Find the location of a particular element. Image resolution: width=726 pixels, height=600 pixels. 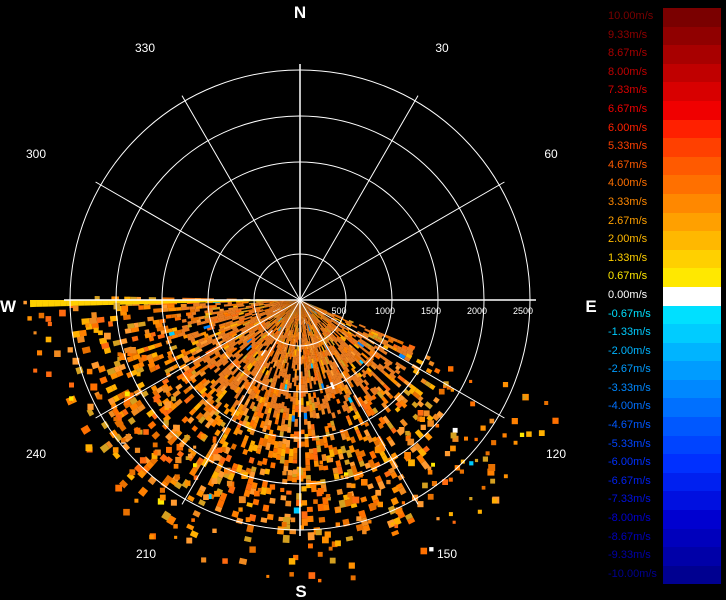

legend-label: -3.33m/s is located at coordinates (629, 387).